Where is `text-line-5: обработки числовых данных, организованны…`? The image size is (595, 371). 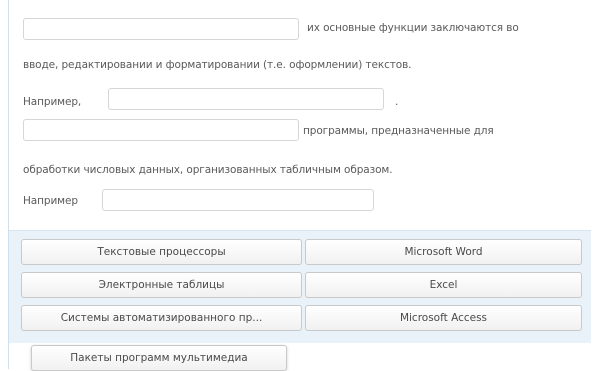
text-line-5: обработки числовых данных, организованны… is located at coordinates (208, 170).